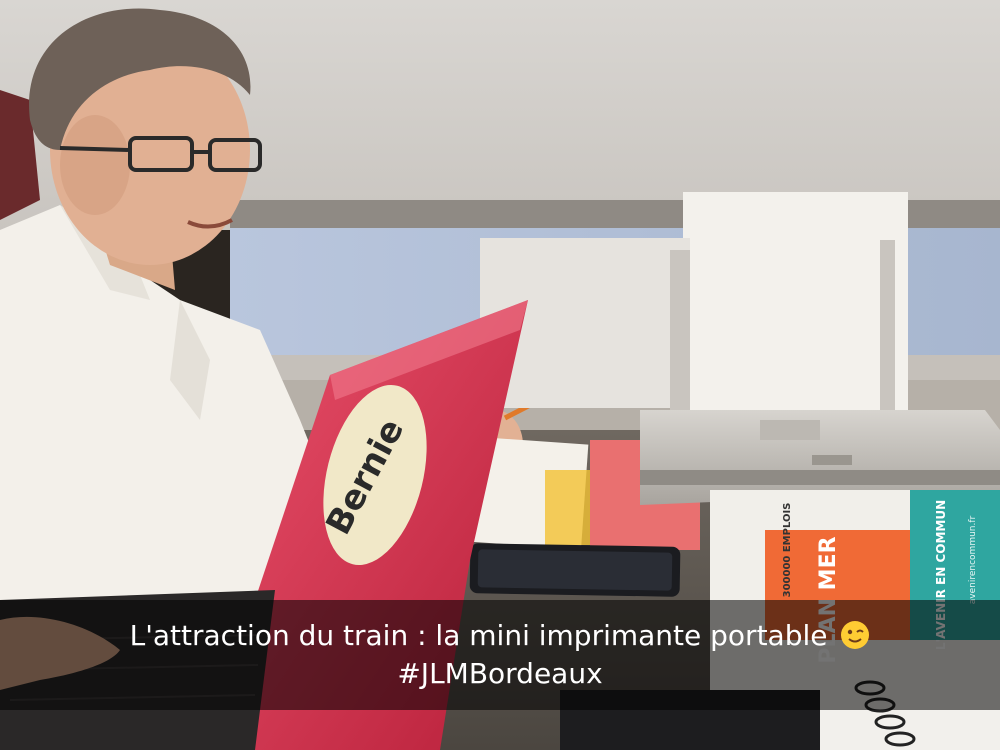 The height and width of the screenshot is (750, 1000). What do you see at coordinates (500, 673) in the screenshot?
I see `caption-line-2: #JLMBordeaux` at bounding box center [500, 673].